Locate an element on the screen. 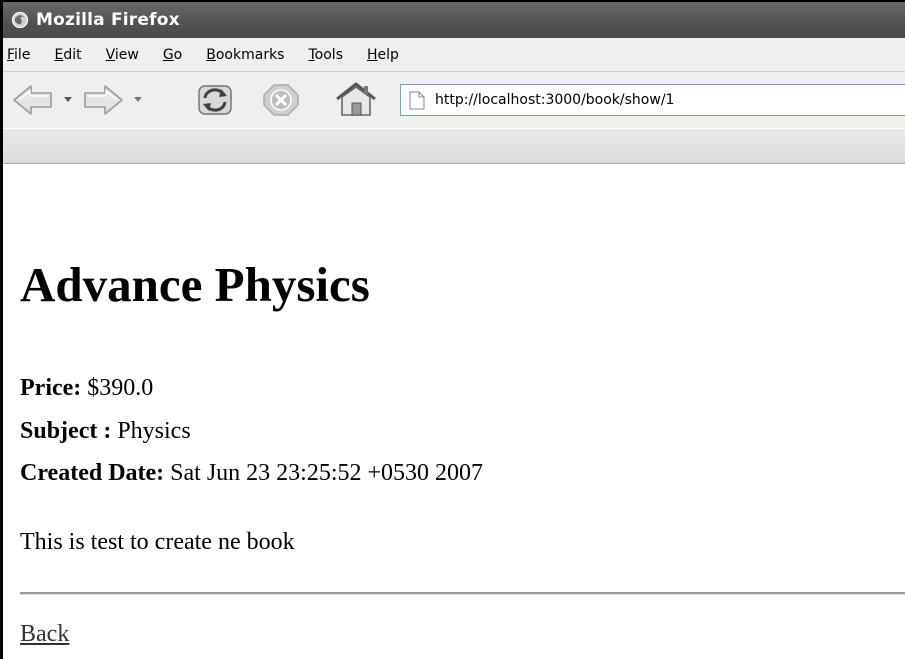 The image size is (905, 659). back-arrow-icon is located at coordinates (32, 100).